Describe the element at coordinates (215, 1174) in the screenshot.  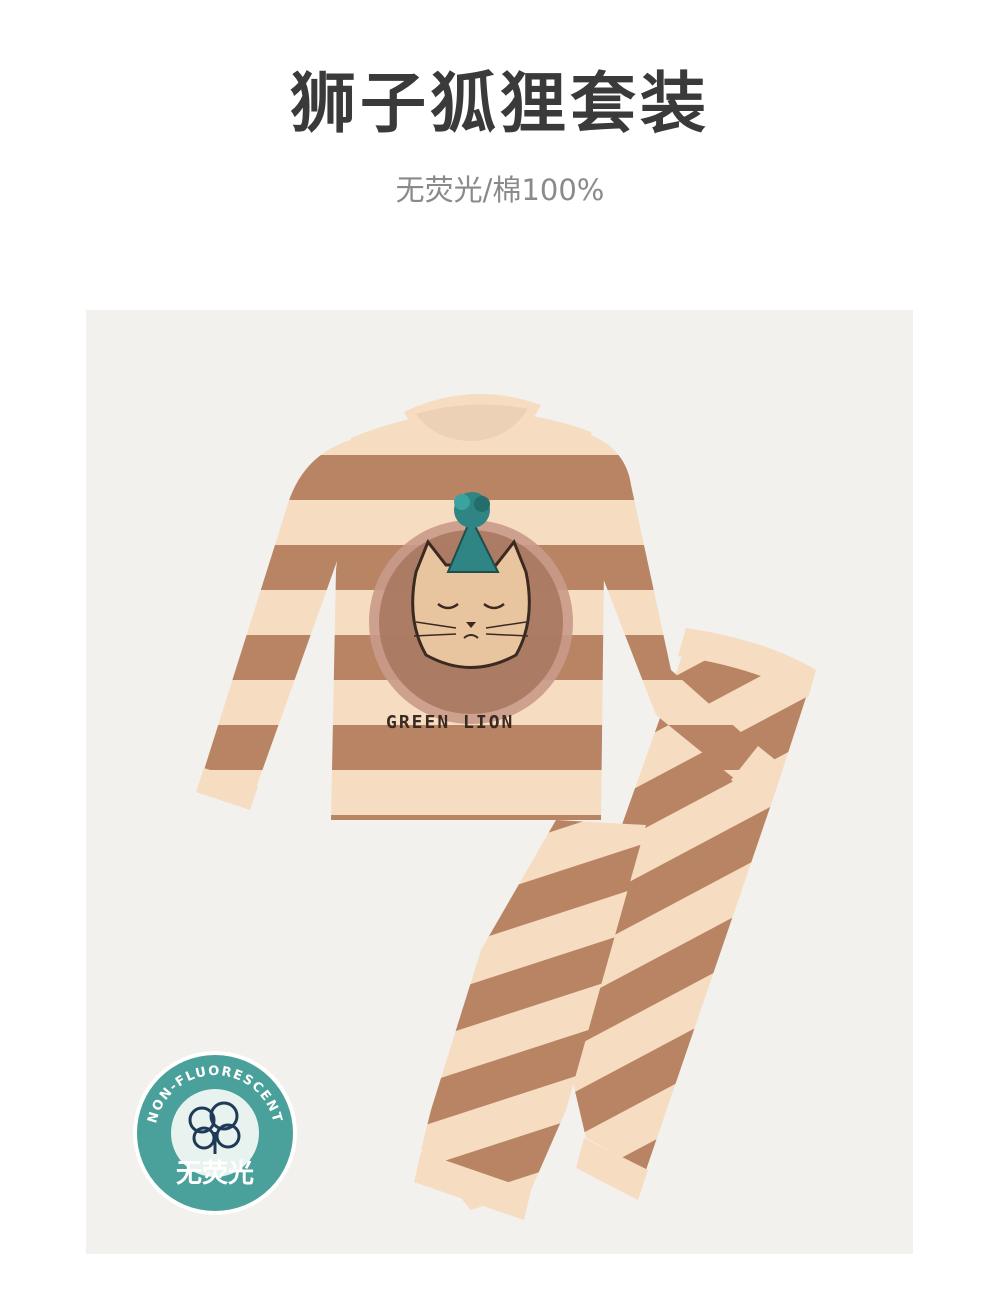
I see `badge-label: 无荧光` at that location.